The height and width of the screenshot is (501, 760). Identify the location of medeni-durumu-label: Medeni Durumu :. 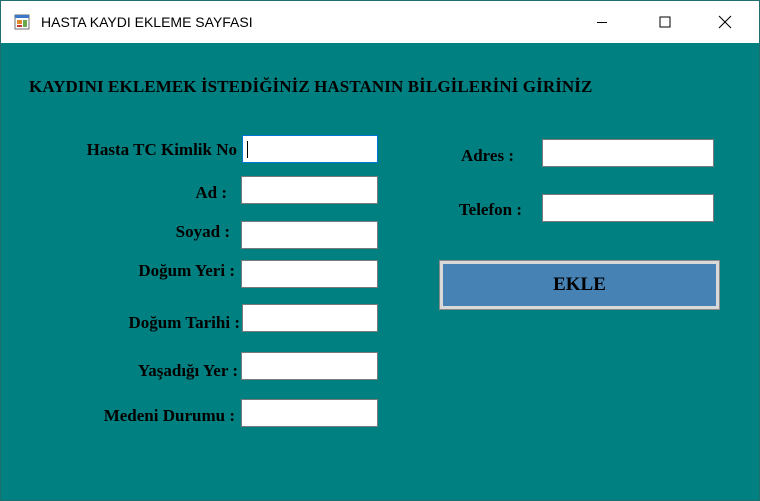
(169, 415).